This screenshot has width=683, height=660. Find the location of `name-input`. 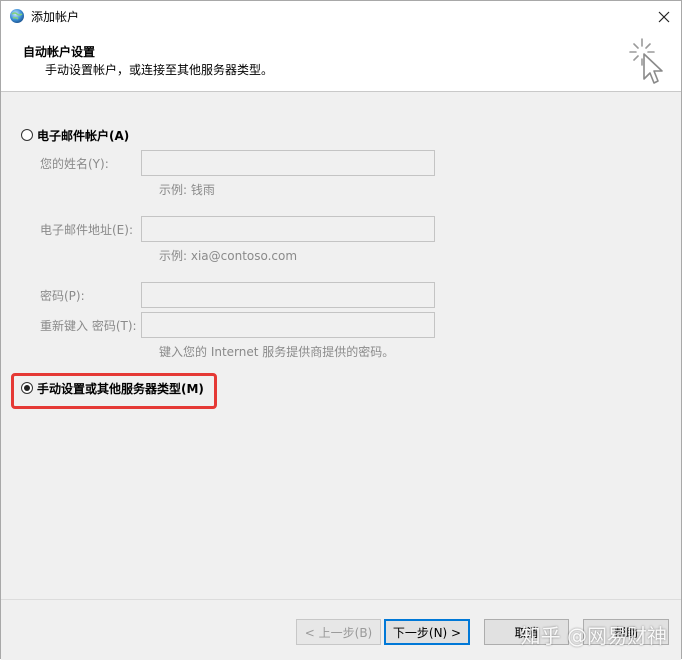

name-input is located at coordinates (288, 163).